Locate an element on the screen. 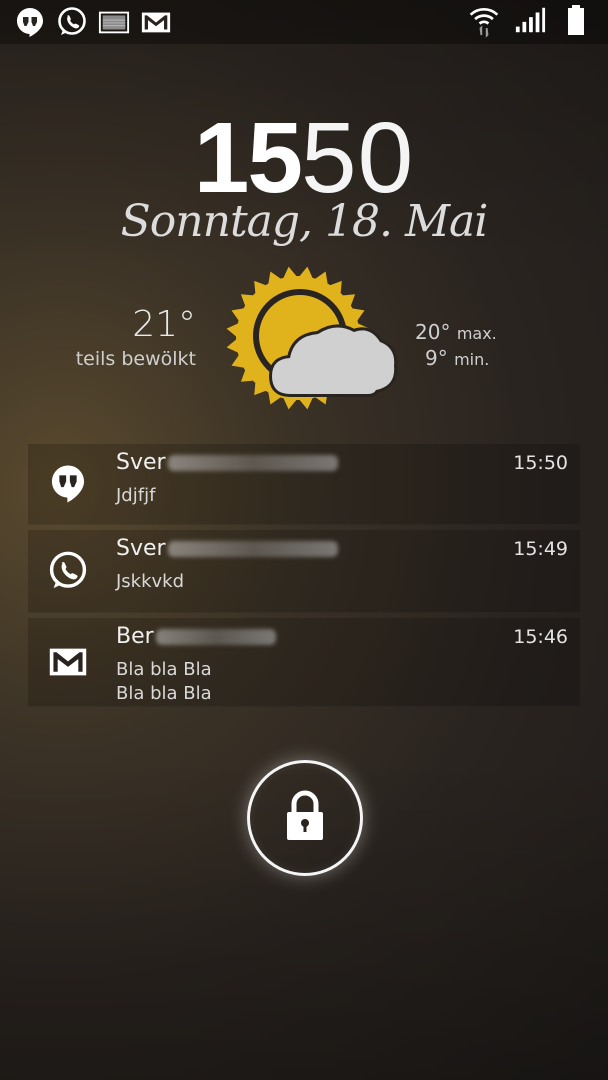 This screenshot has width=608, height=1080. sender-name: Ber is located at coordinates (135, 636).